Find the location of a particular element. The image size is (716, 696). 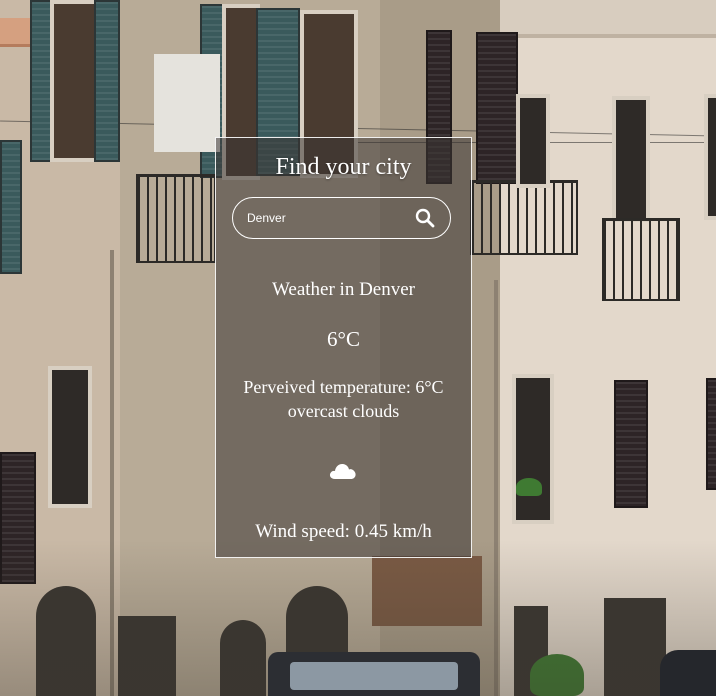

cloud-icon is located at coordinates (342, 471).